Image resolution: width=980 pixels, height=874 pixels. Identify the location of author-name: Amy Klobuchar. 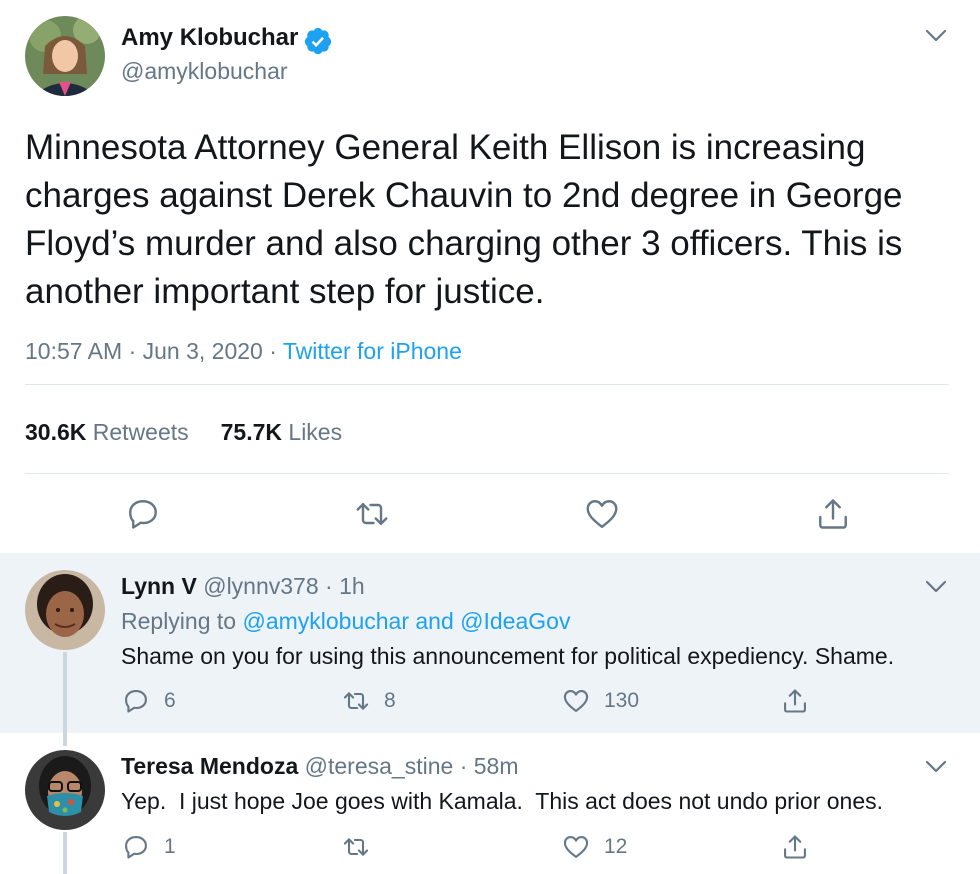
(209, 38).